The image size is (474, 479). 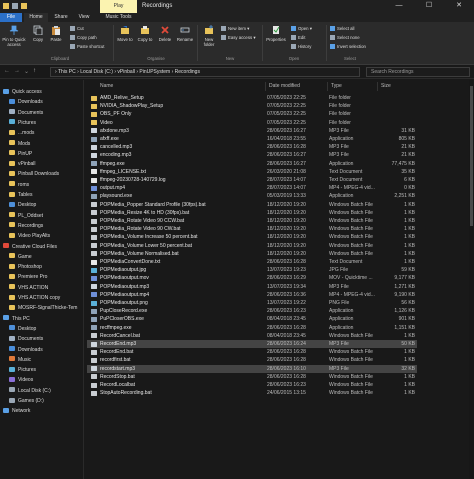 What do you see at coordinates (252, 114) in the screenshot?
I see `file-row: OBS_PF Only 07/05/2023 22:25 File folder` at bounding box center [252, 114].